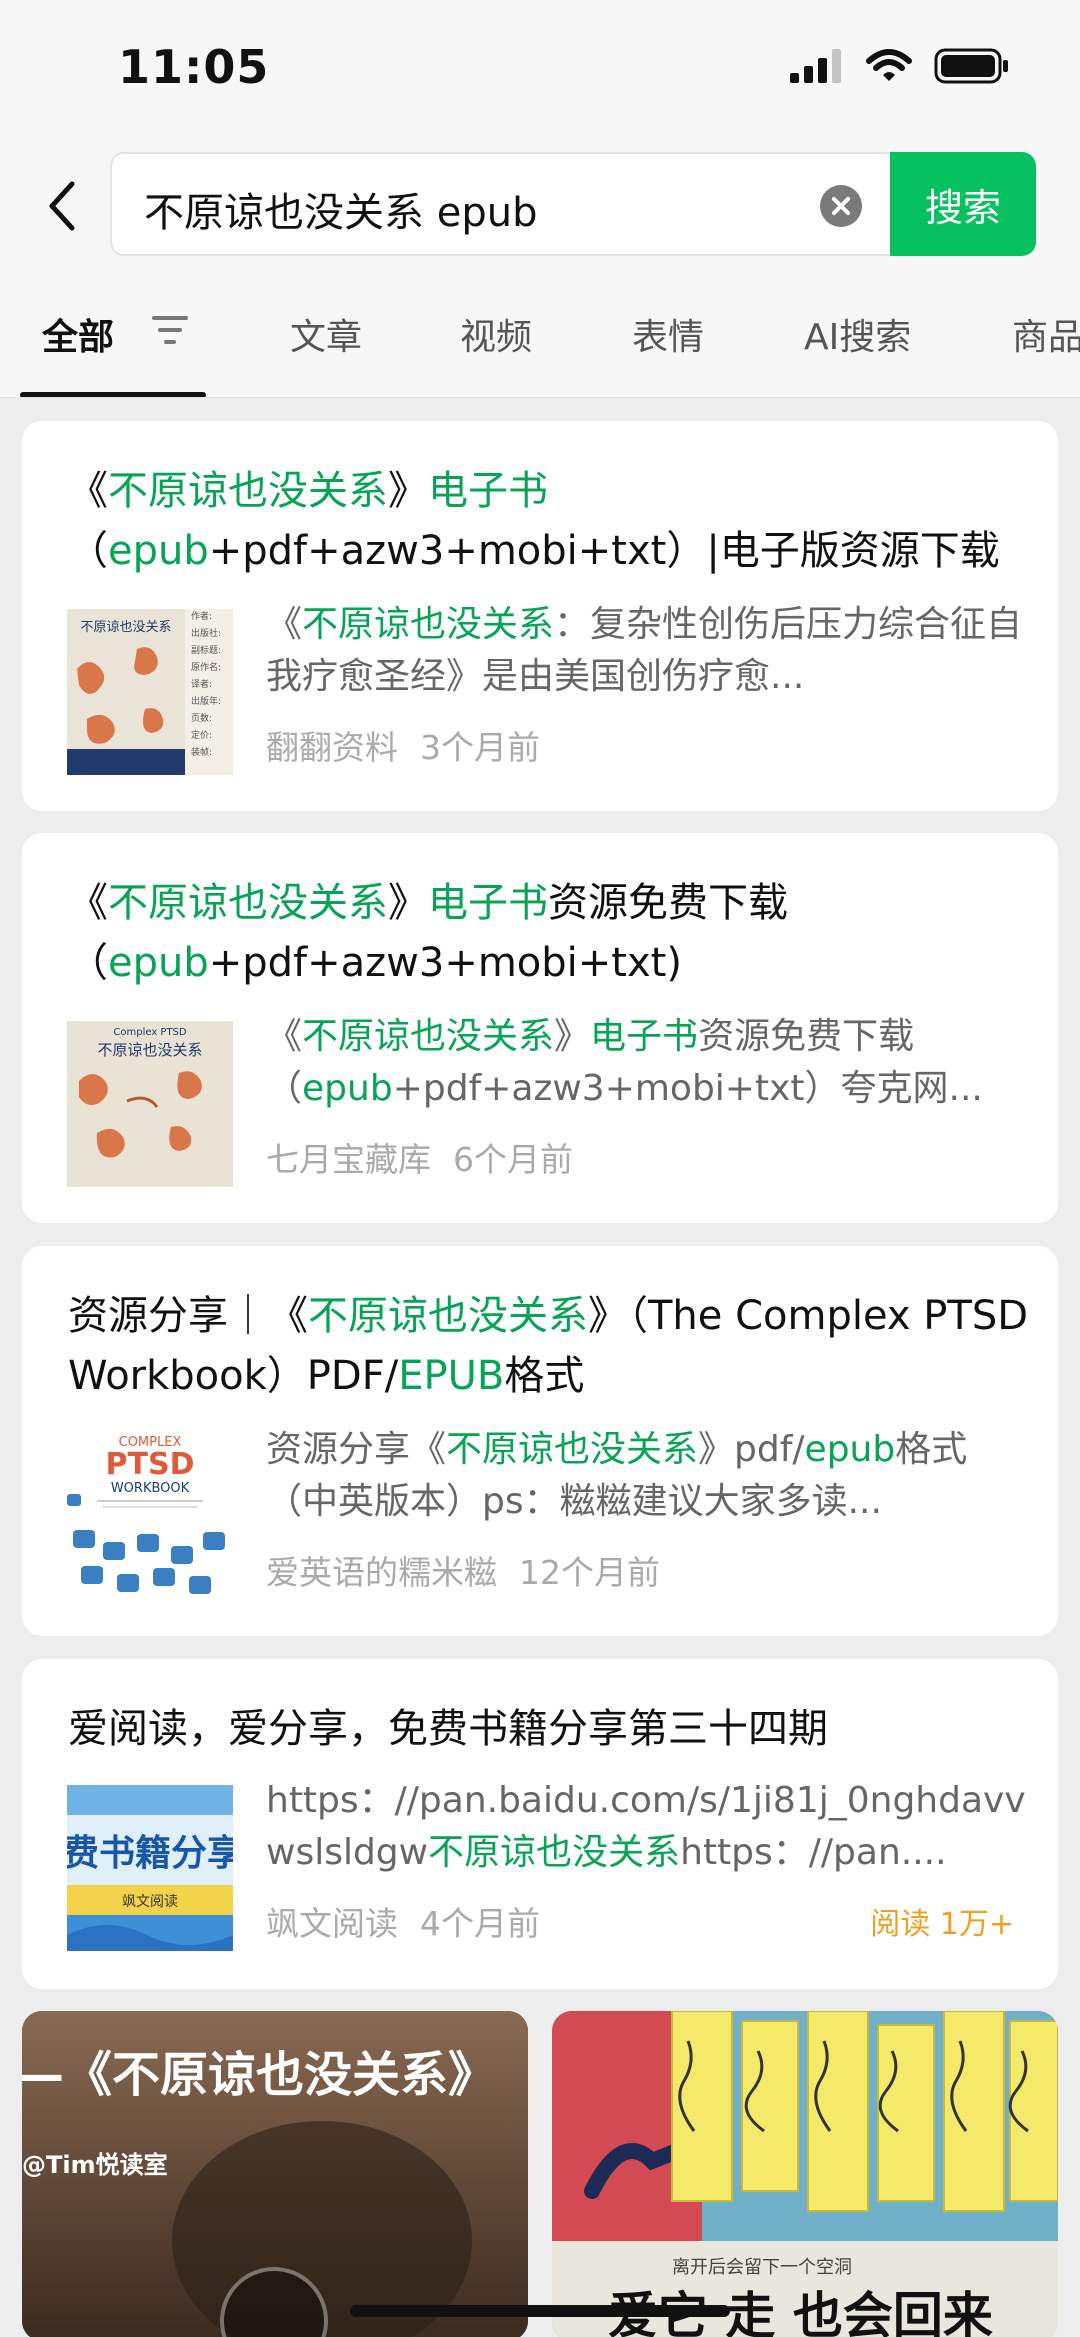  I want to click on video-card: —《不原谅也没关系》 @Tim悦读室, so click(275, 2174).